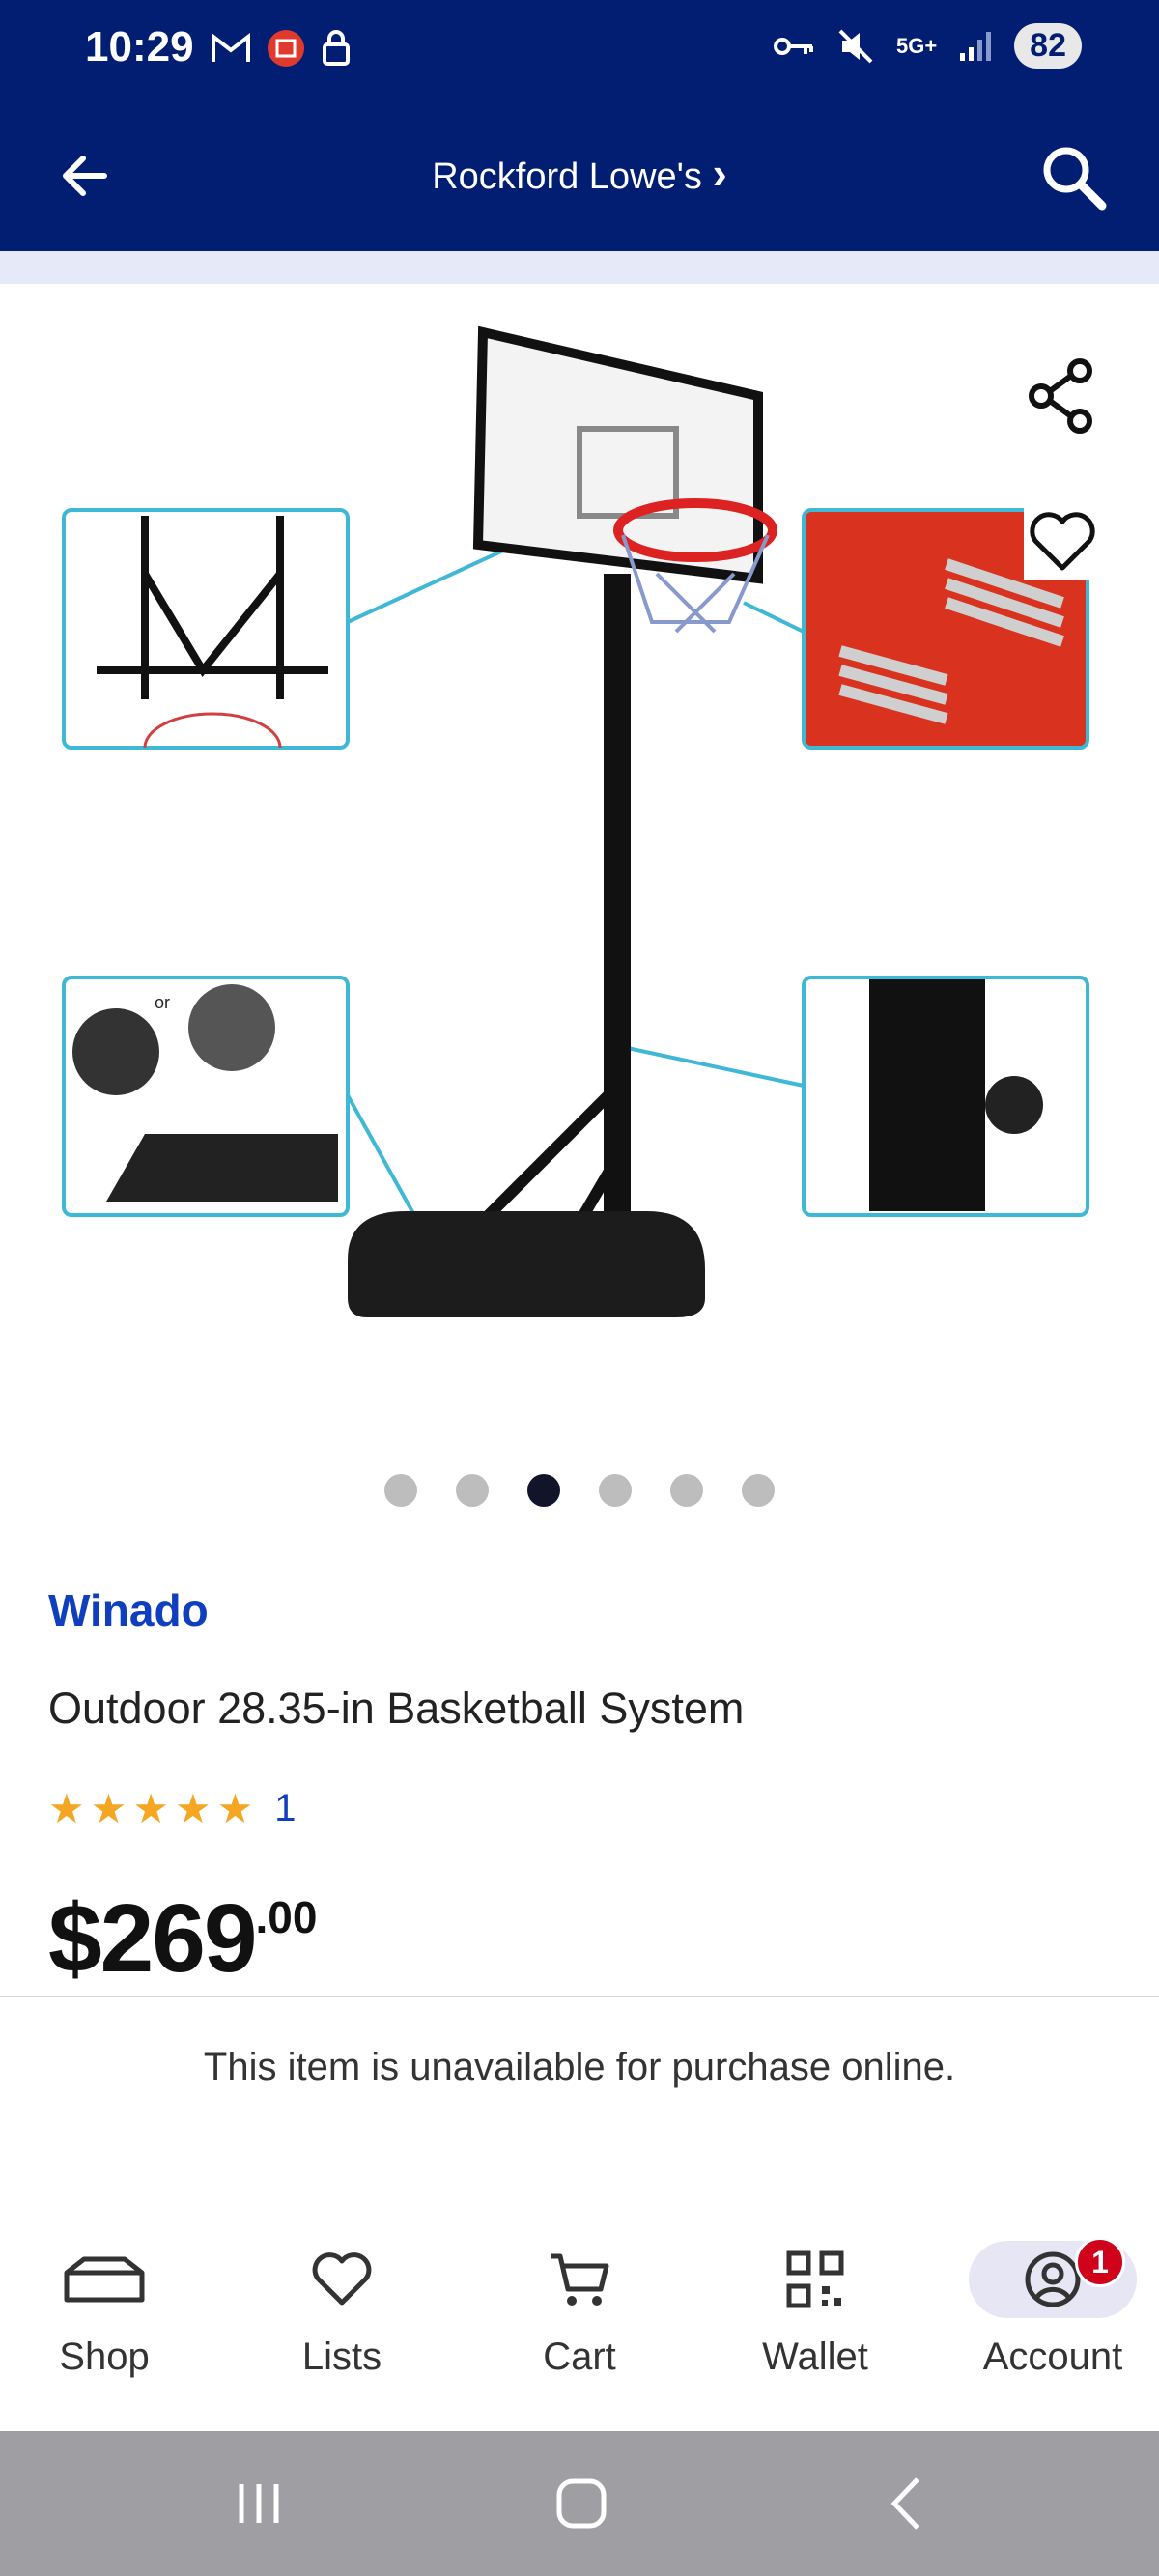 Image resolution: width=1159 pixels, height=2576 pixels. I want to click on price-cents: .00, so click(286, 1917).